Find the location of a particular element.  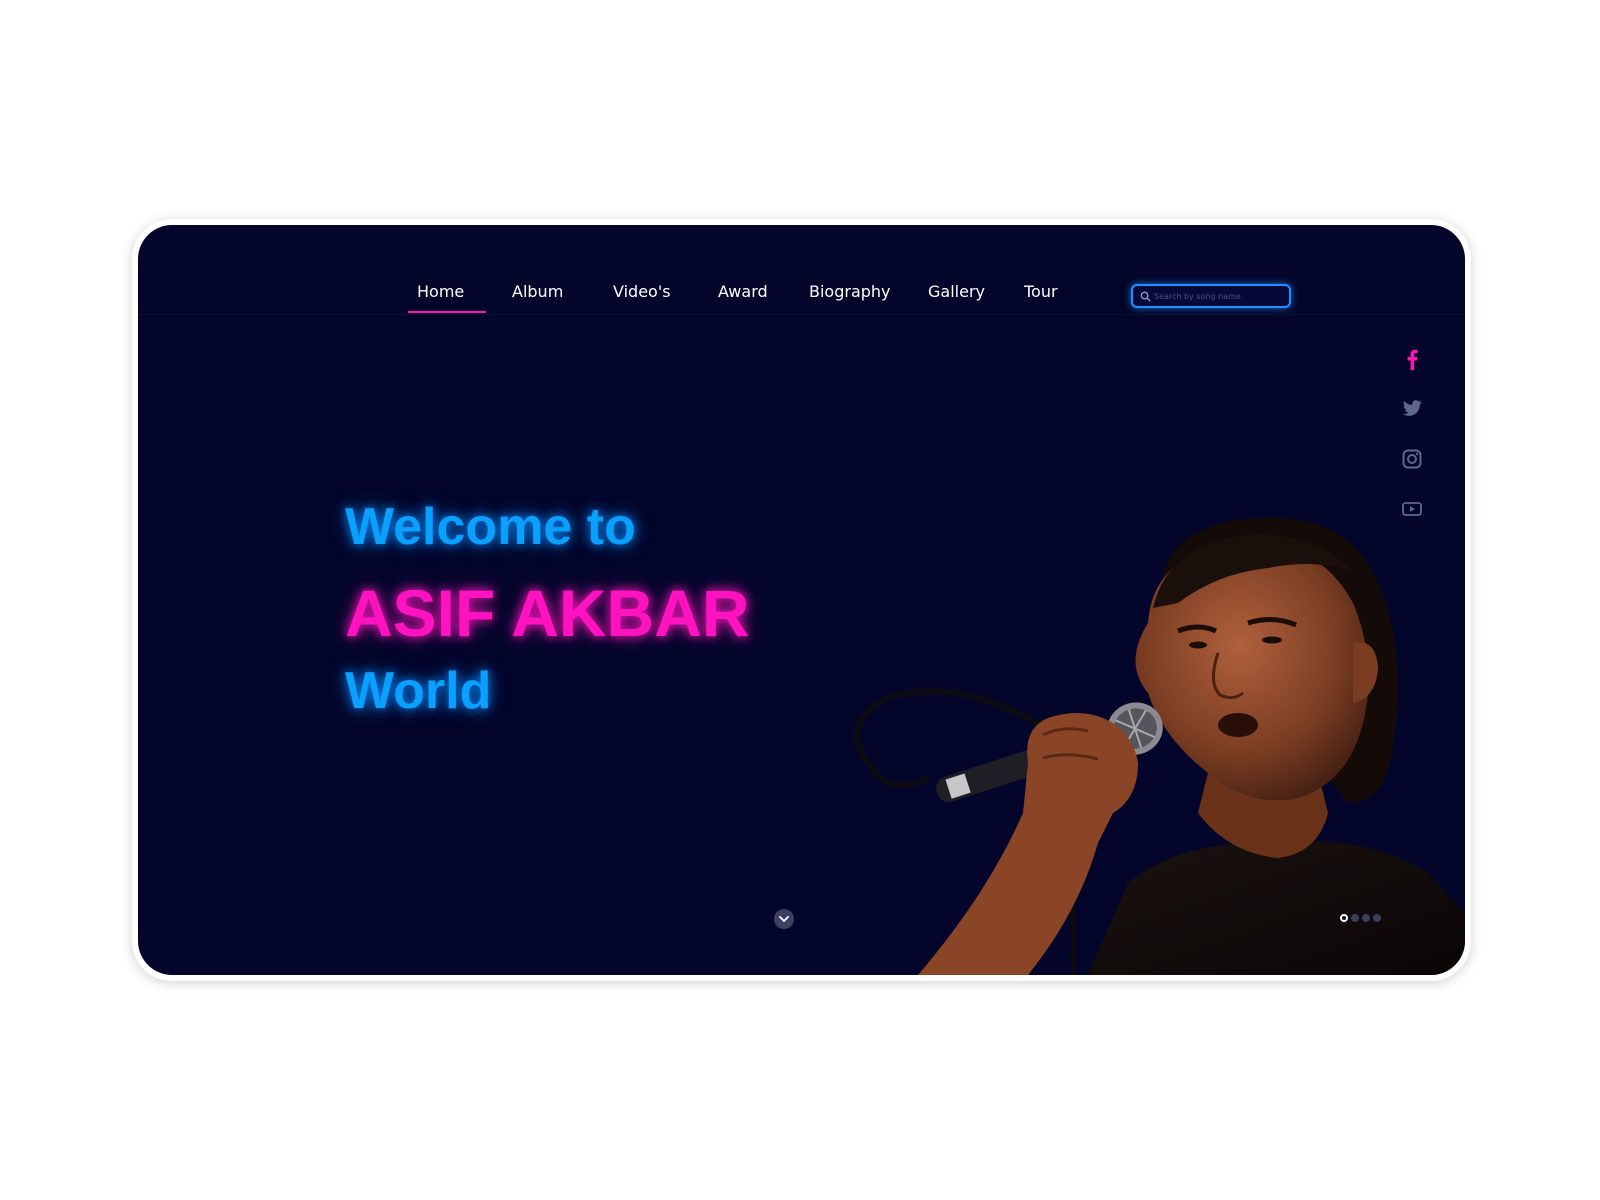

search-box is located at coordinates (1211, 296).